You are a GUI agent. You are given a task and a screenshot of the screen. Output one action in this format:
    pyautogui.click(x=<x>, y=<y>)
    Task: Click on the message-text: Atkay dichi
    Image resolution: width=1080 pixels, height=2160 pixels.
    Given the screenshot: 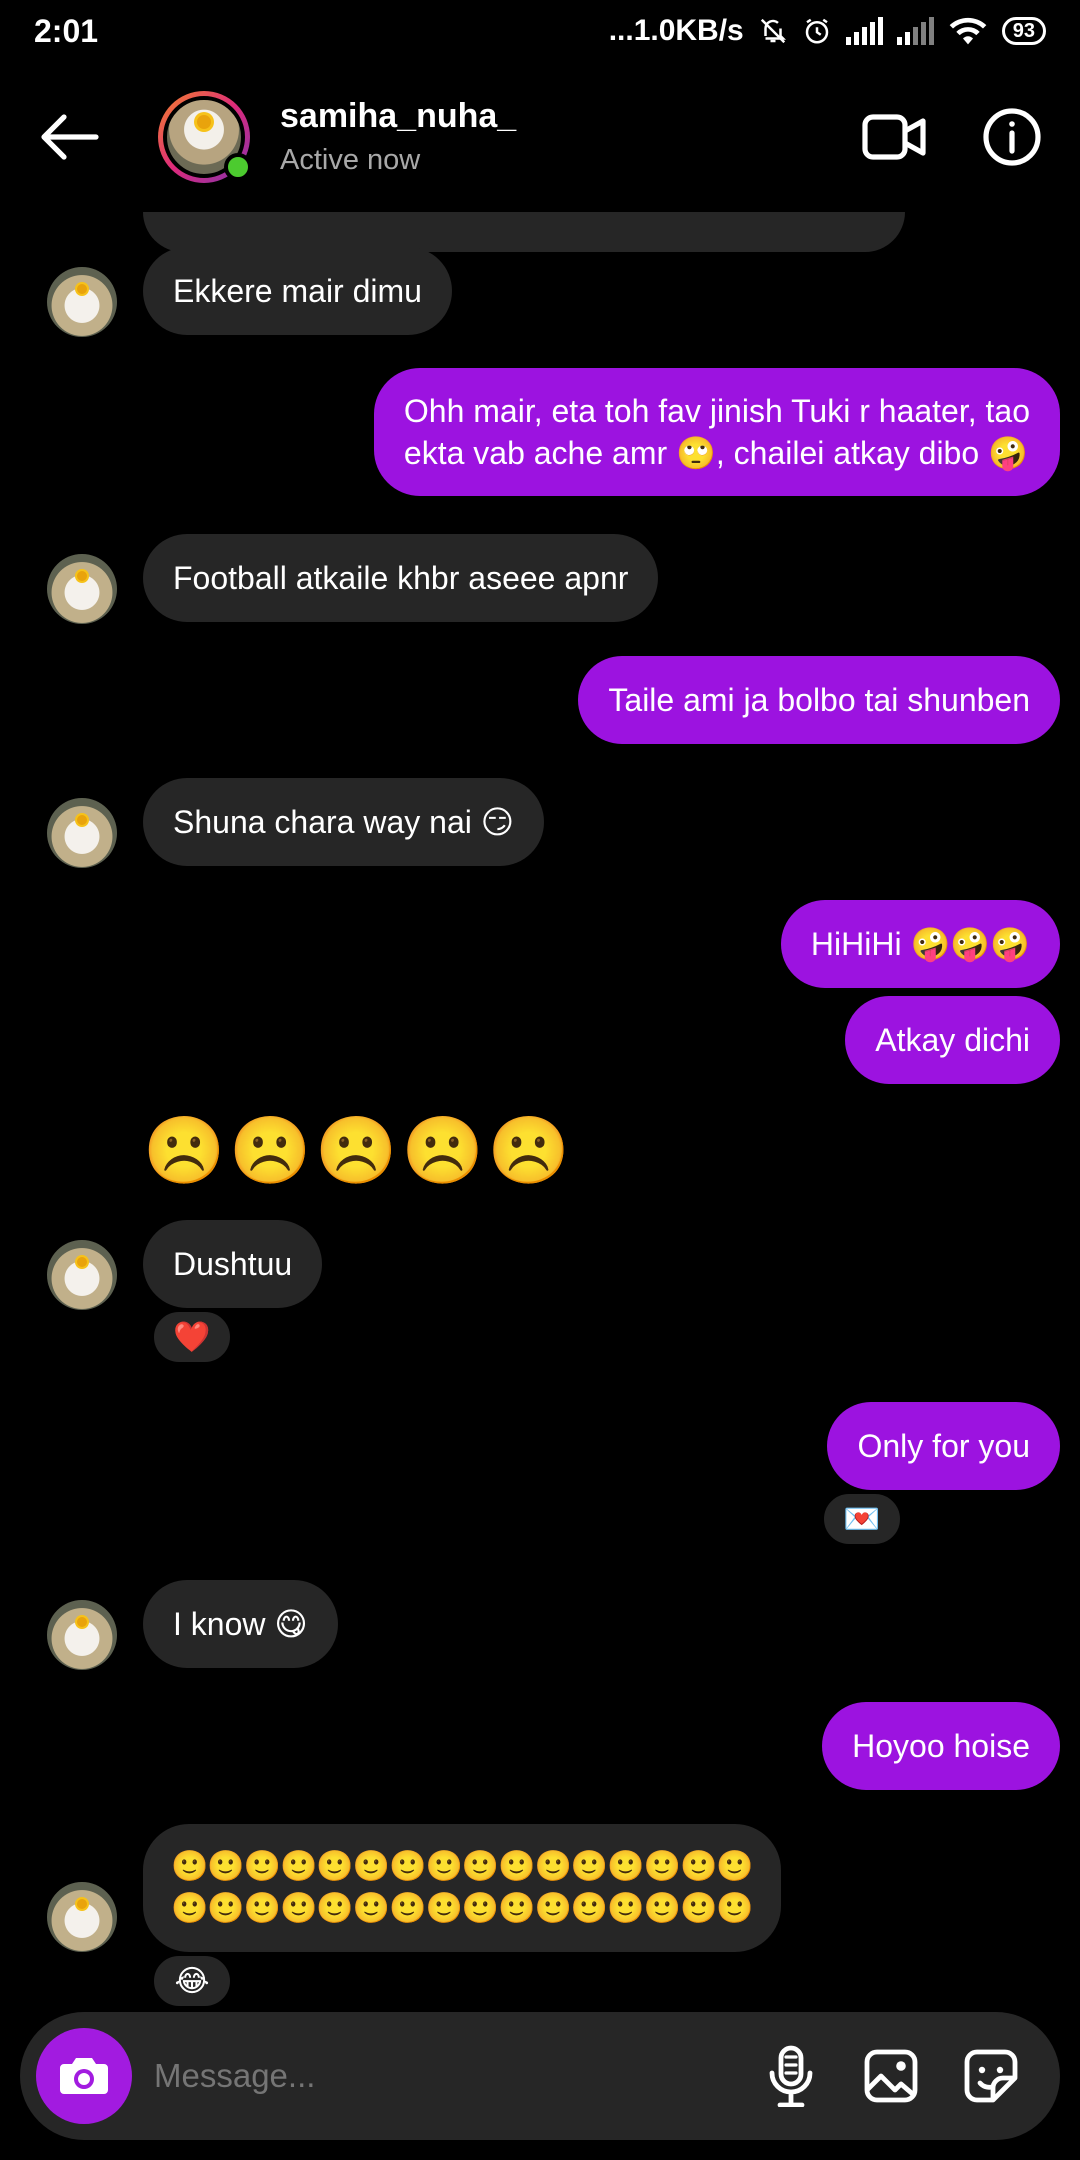 What is the action you would take?
    pyautogui.click(x=952, y=1040)
    